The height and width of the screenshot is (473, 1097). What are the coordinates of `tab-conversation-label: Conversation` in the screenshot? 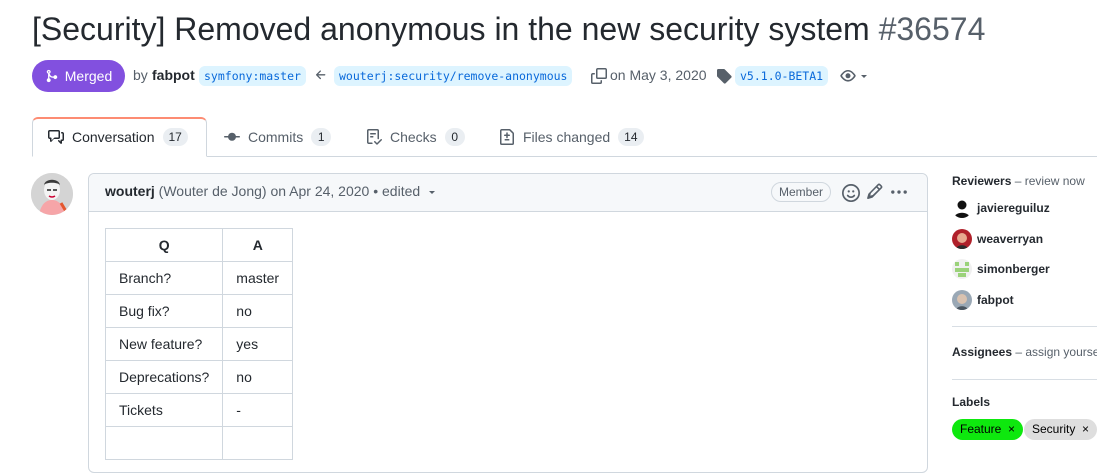 It's located at (113, 137).